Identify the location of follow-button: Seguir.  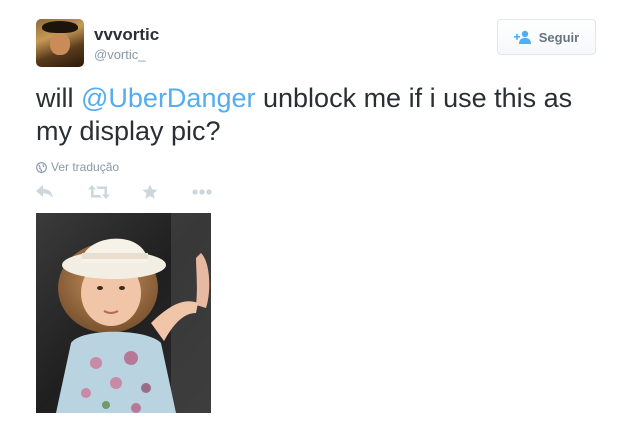
(546, 37).